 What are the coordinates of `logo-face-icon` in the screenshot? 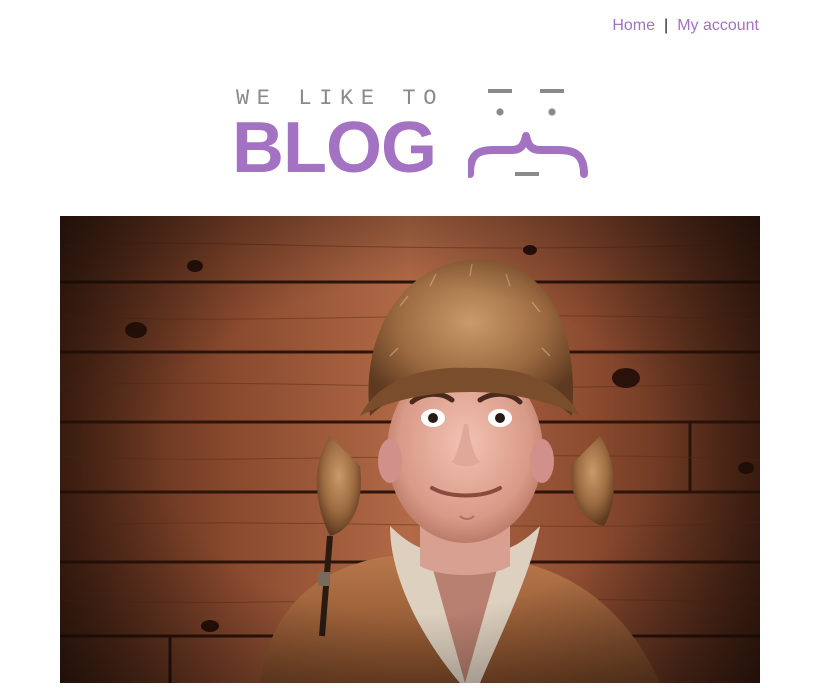 It's located at (528, 133).